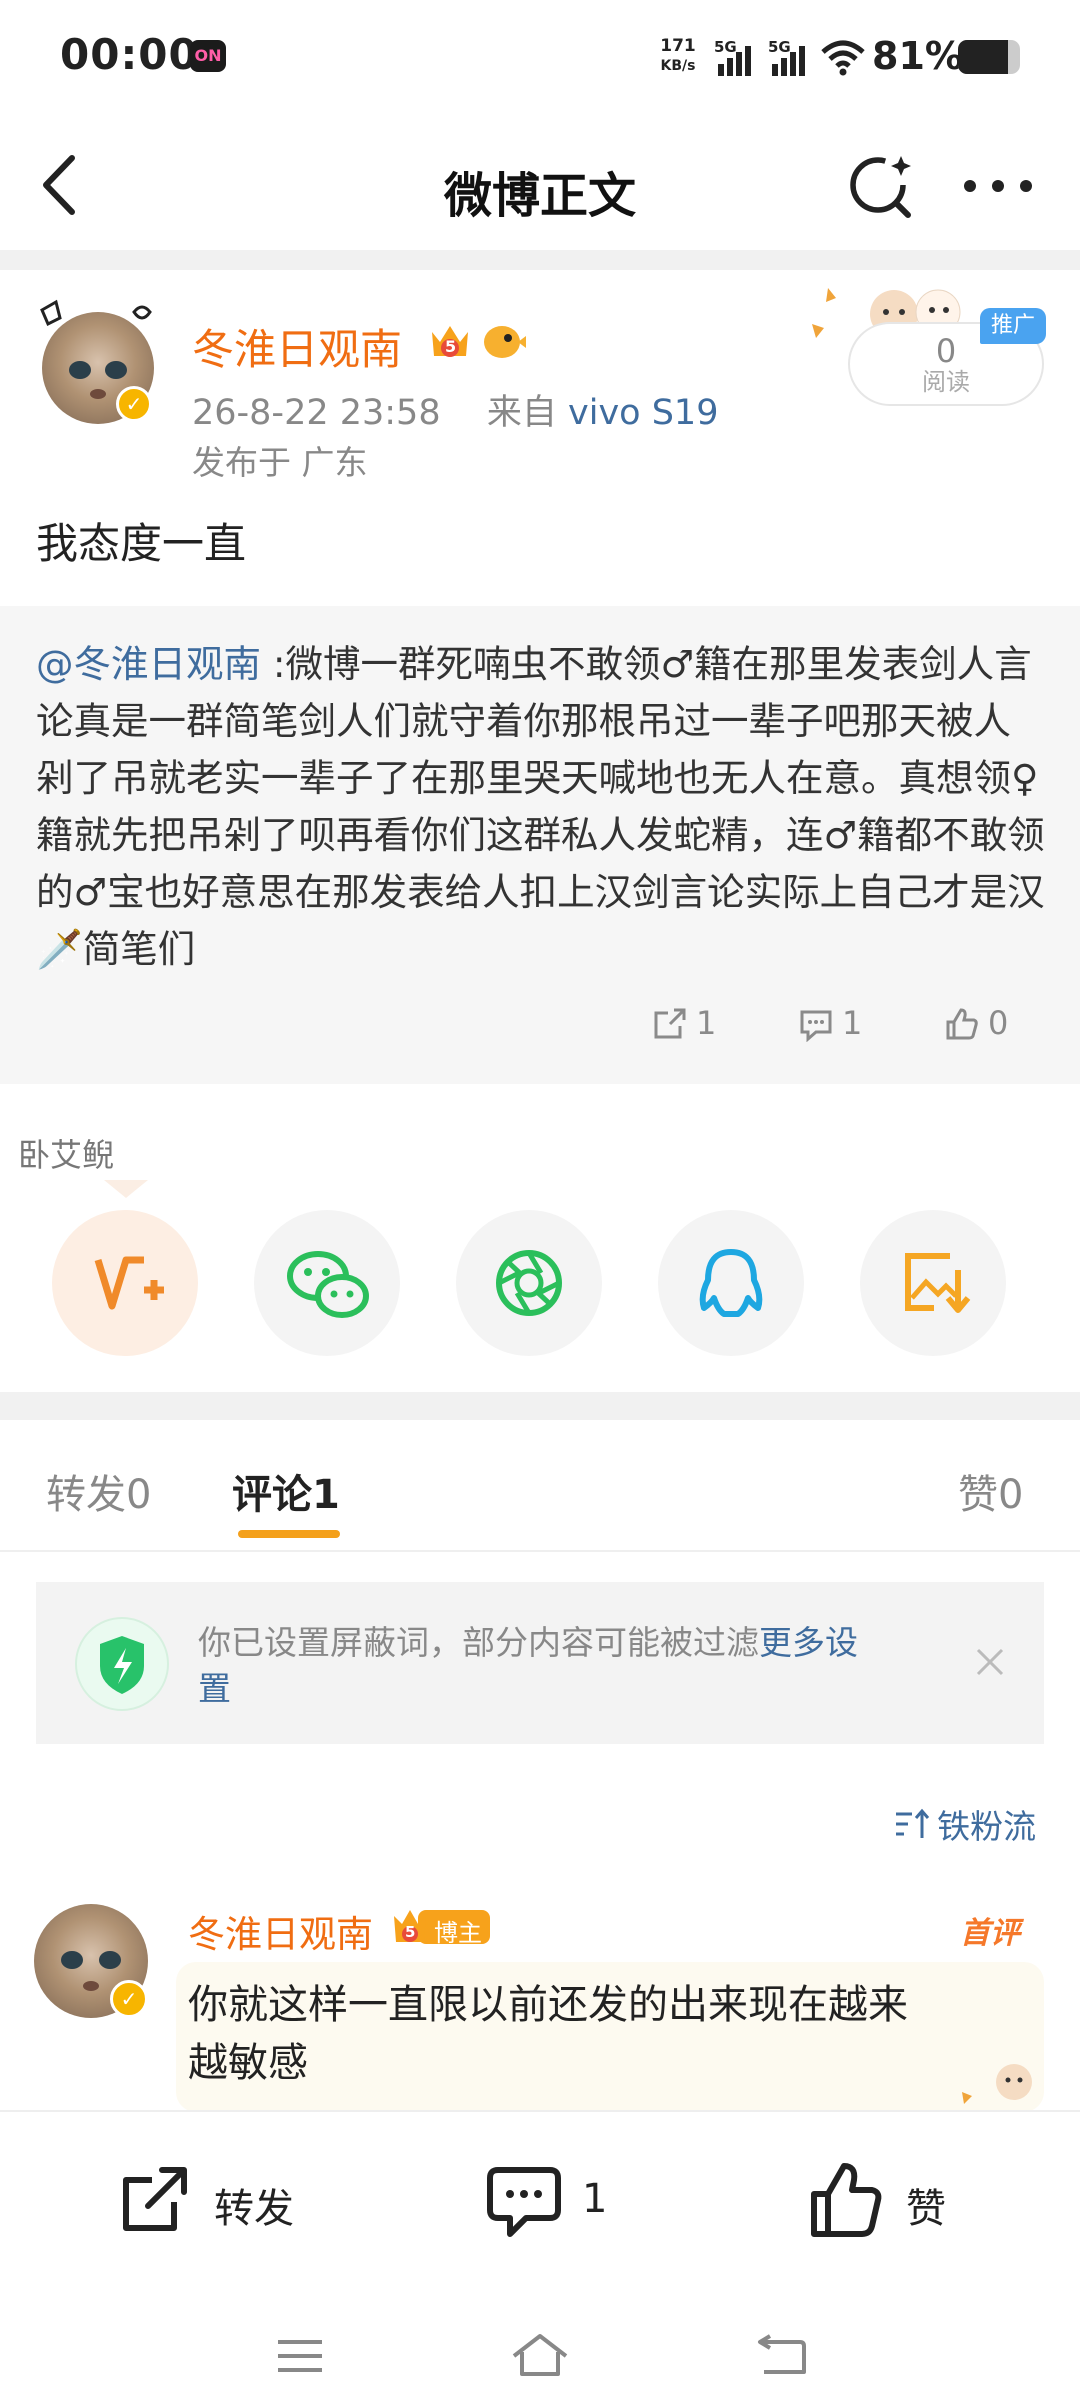  I want to click on share-label-pointer, so click(126, 1189).